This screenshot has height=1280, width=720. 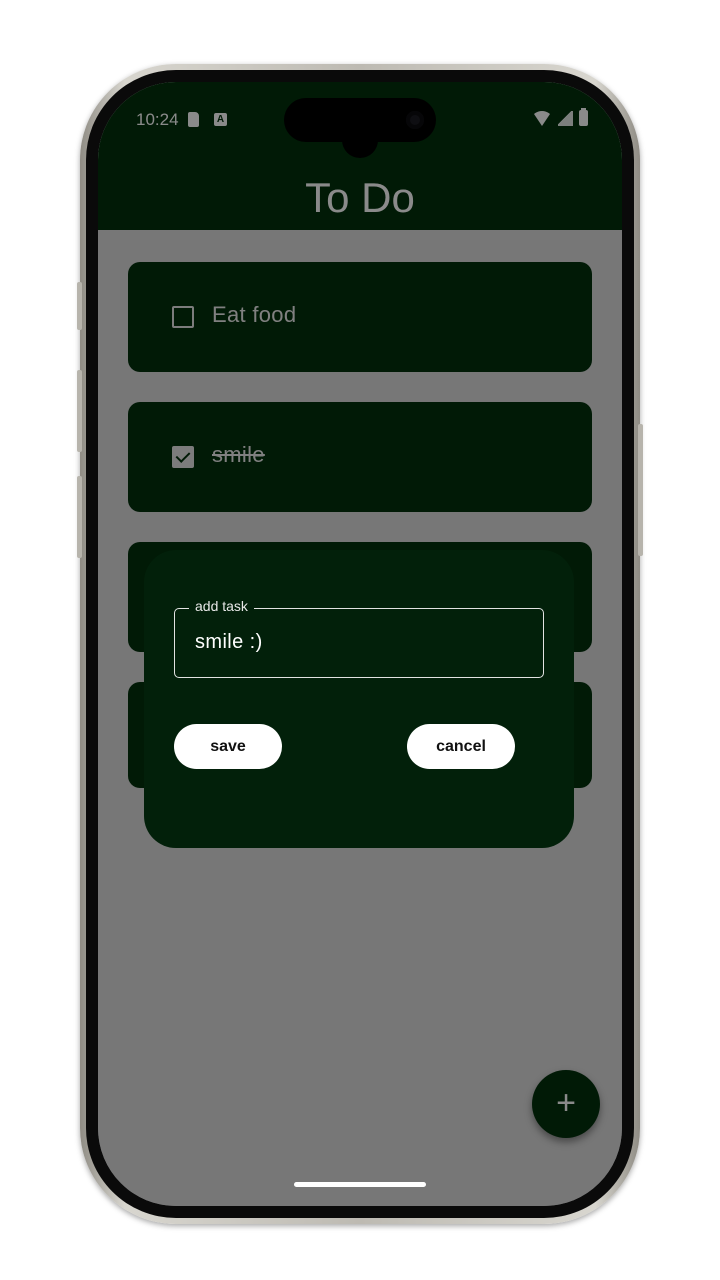 What do you see at coordinates (229, 642) in the screenshot?
I see `task-input-value: smile :)` at bounding box center [229, 642].